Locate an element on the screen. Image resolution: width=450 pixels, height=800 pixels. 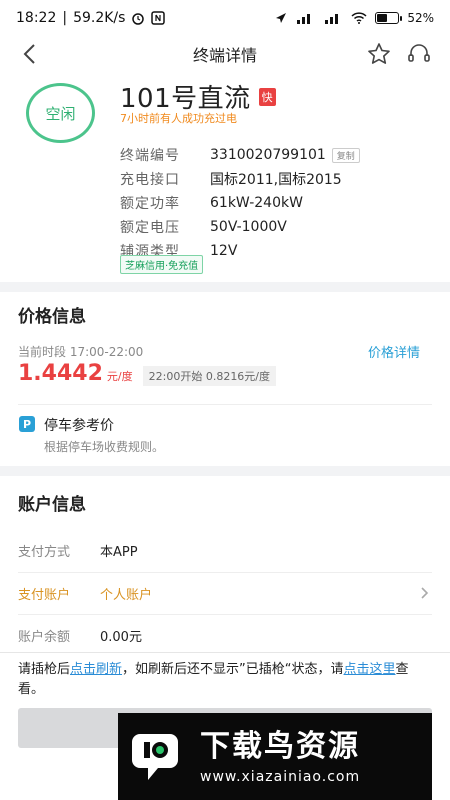
account-label: 支付方式 is located at coordinates (44, 552).